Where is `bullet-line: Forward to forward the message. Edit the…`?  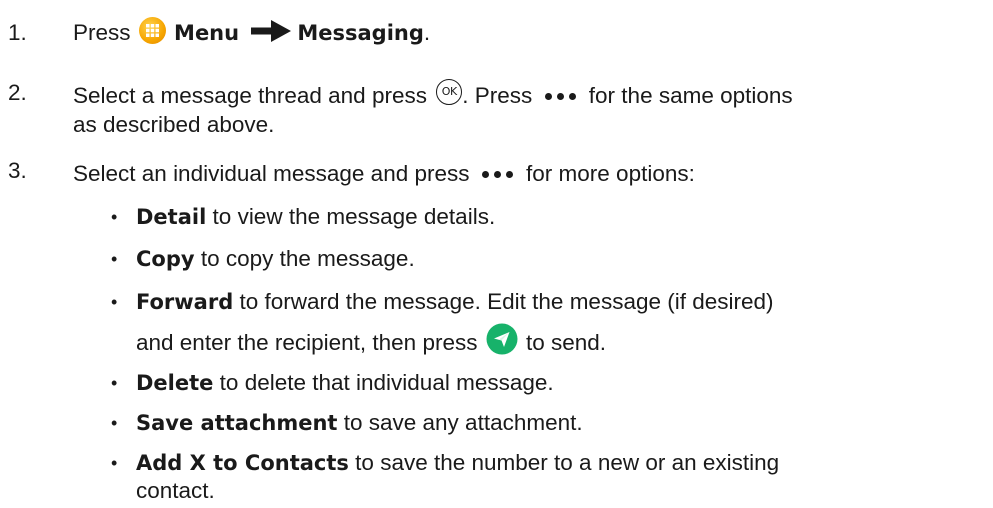
bullet-line: Forward to forward the message. Edit the… is located at coordinates (455, 302).